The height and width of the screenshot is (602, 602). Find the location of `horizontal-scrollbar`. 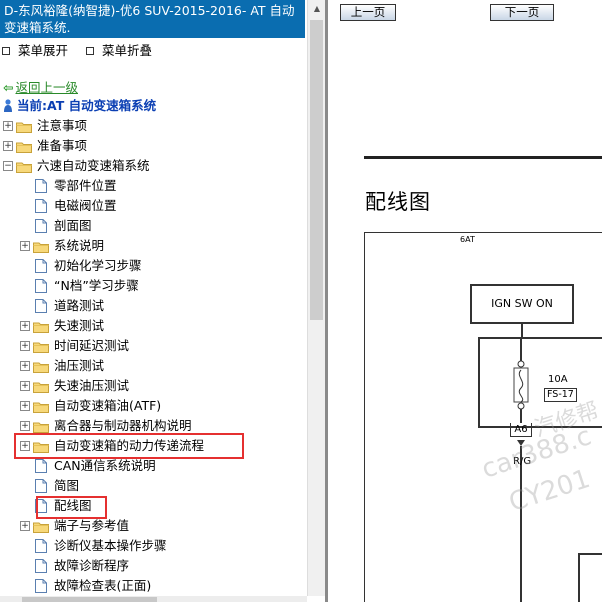

horizontal-scrollbar is located at coordinates (153, 599).